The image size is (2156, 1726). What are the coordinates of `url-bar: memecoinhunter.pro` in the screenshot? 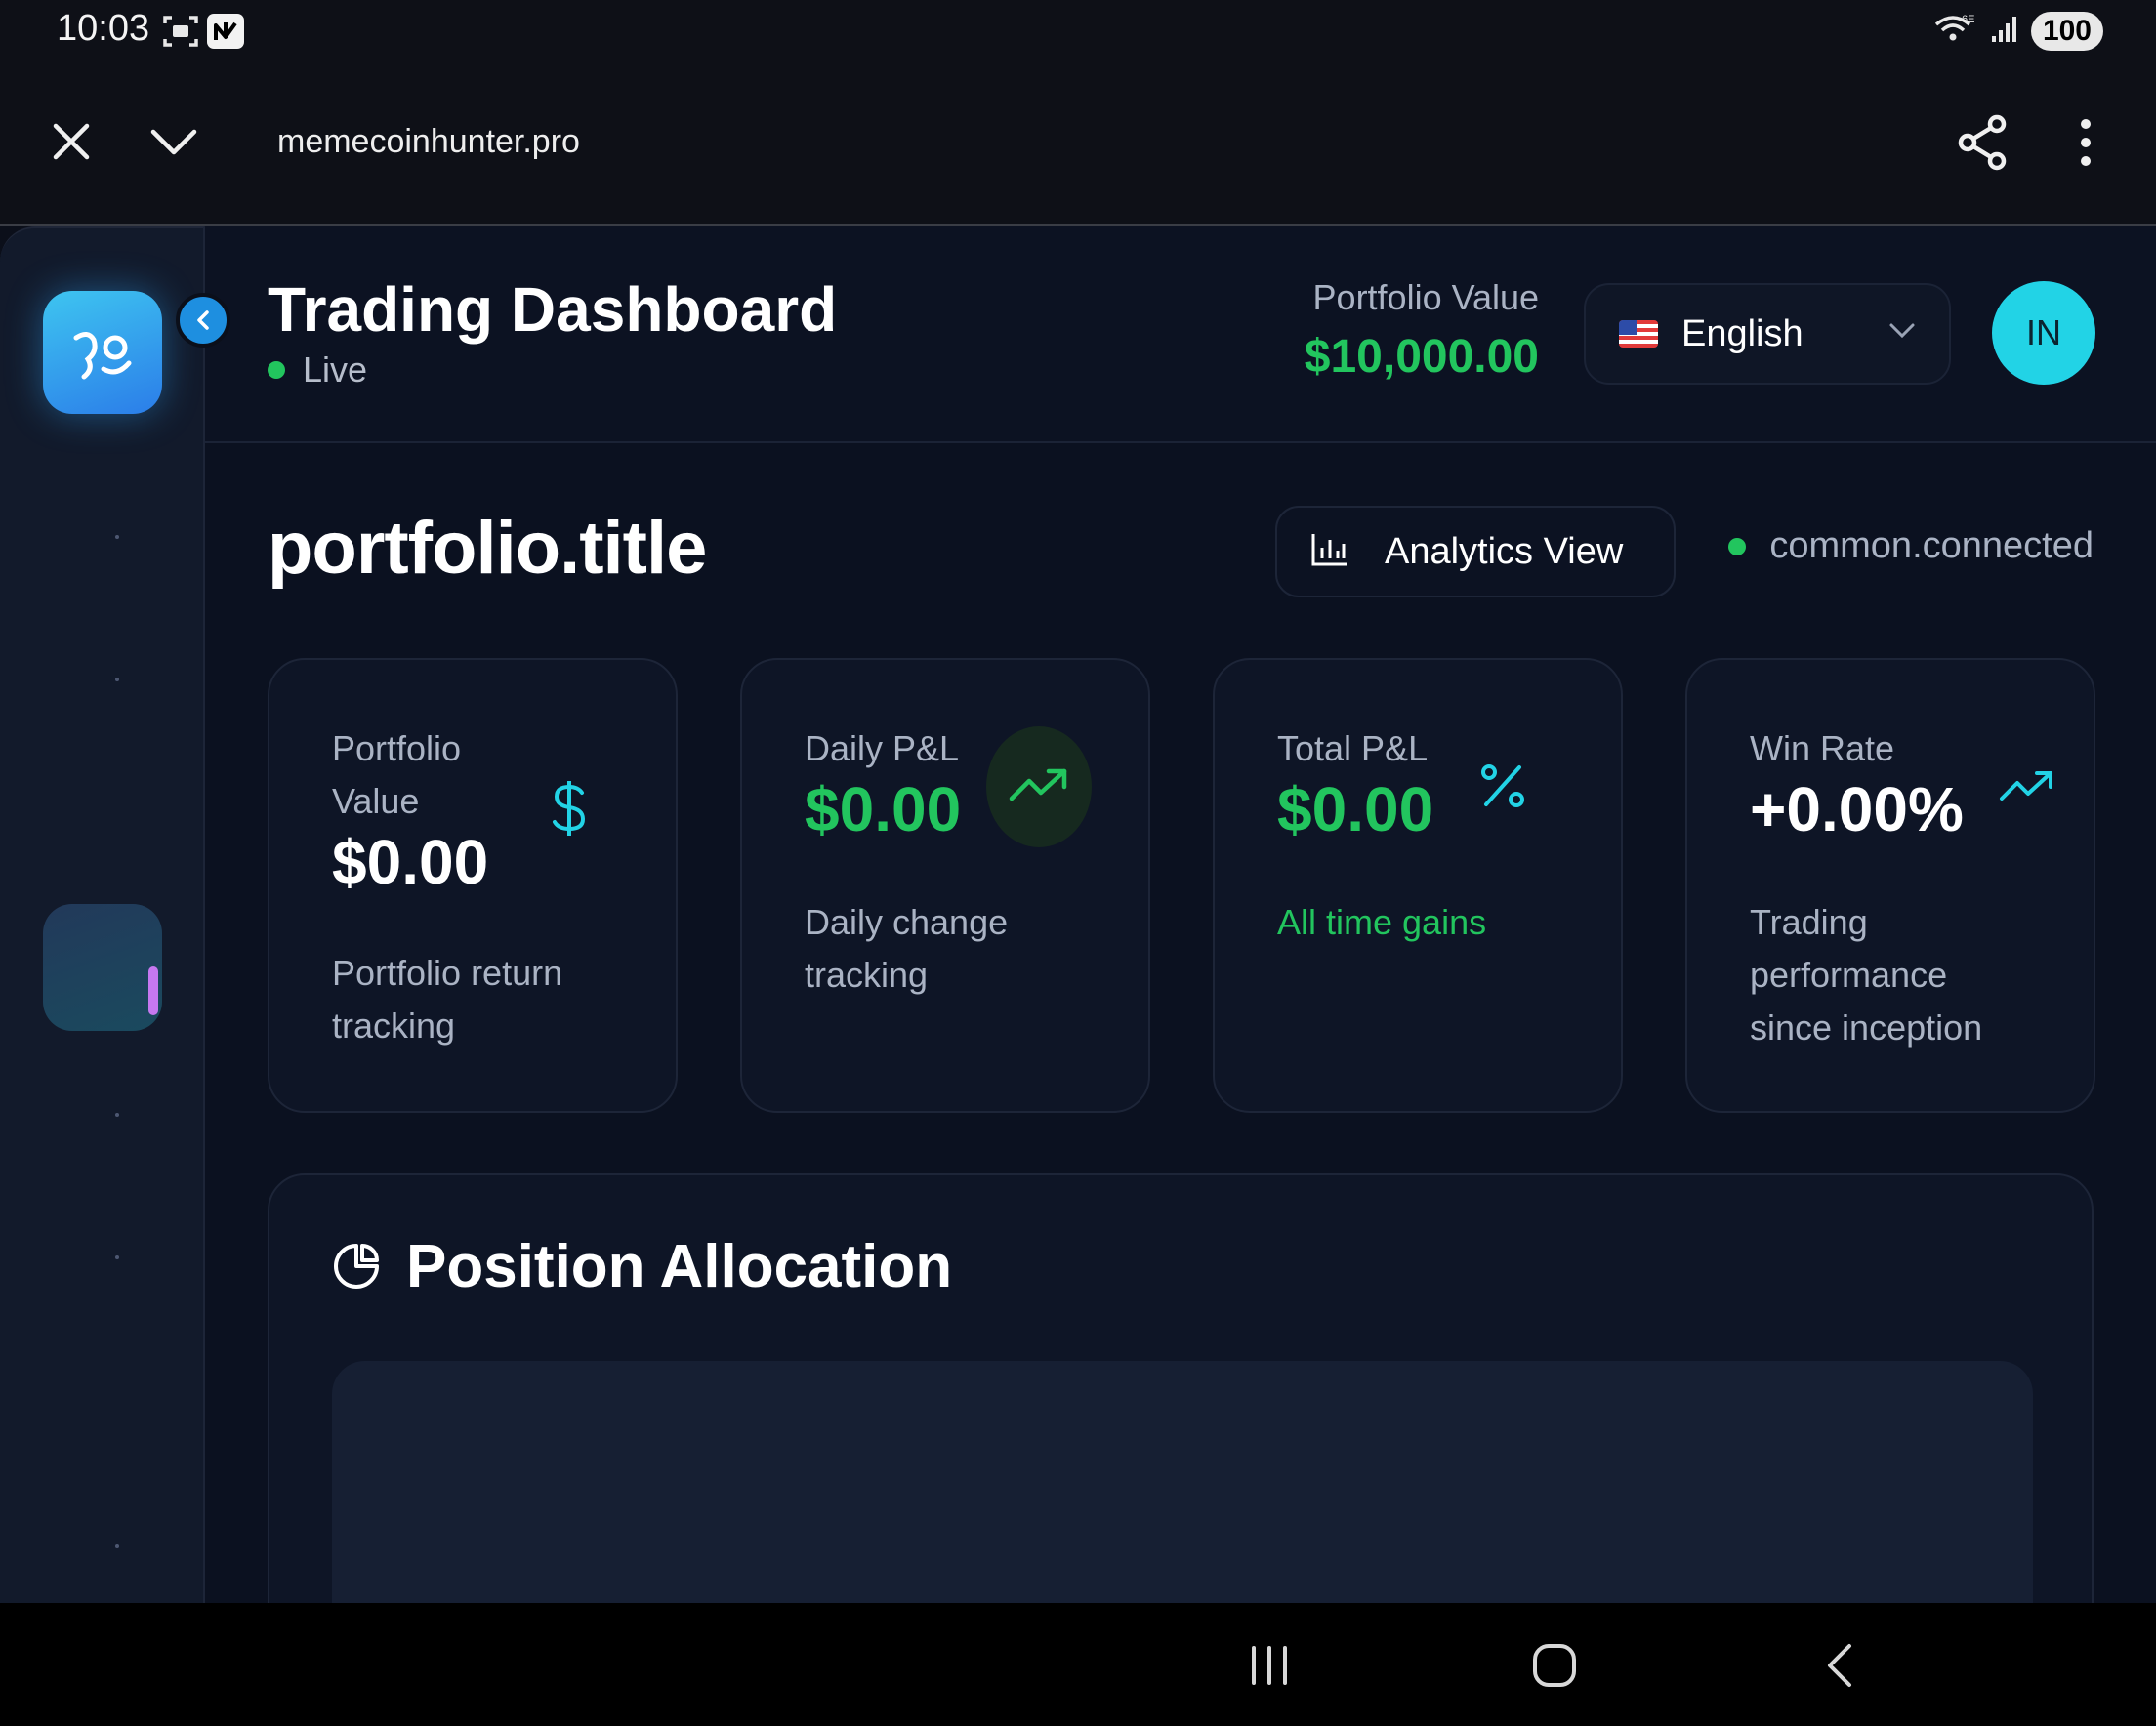 It's located at (429, 142).